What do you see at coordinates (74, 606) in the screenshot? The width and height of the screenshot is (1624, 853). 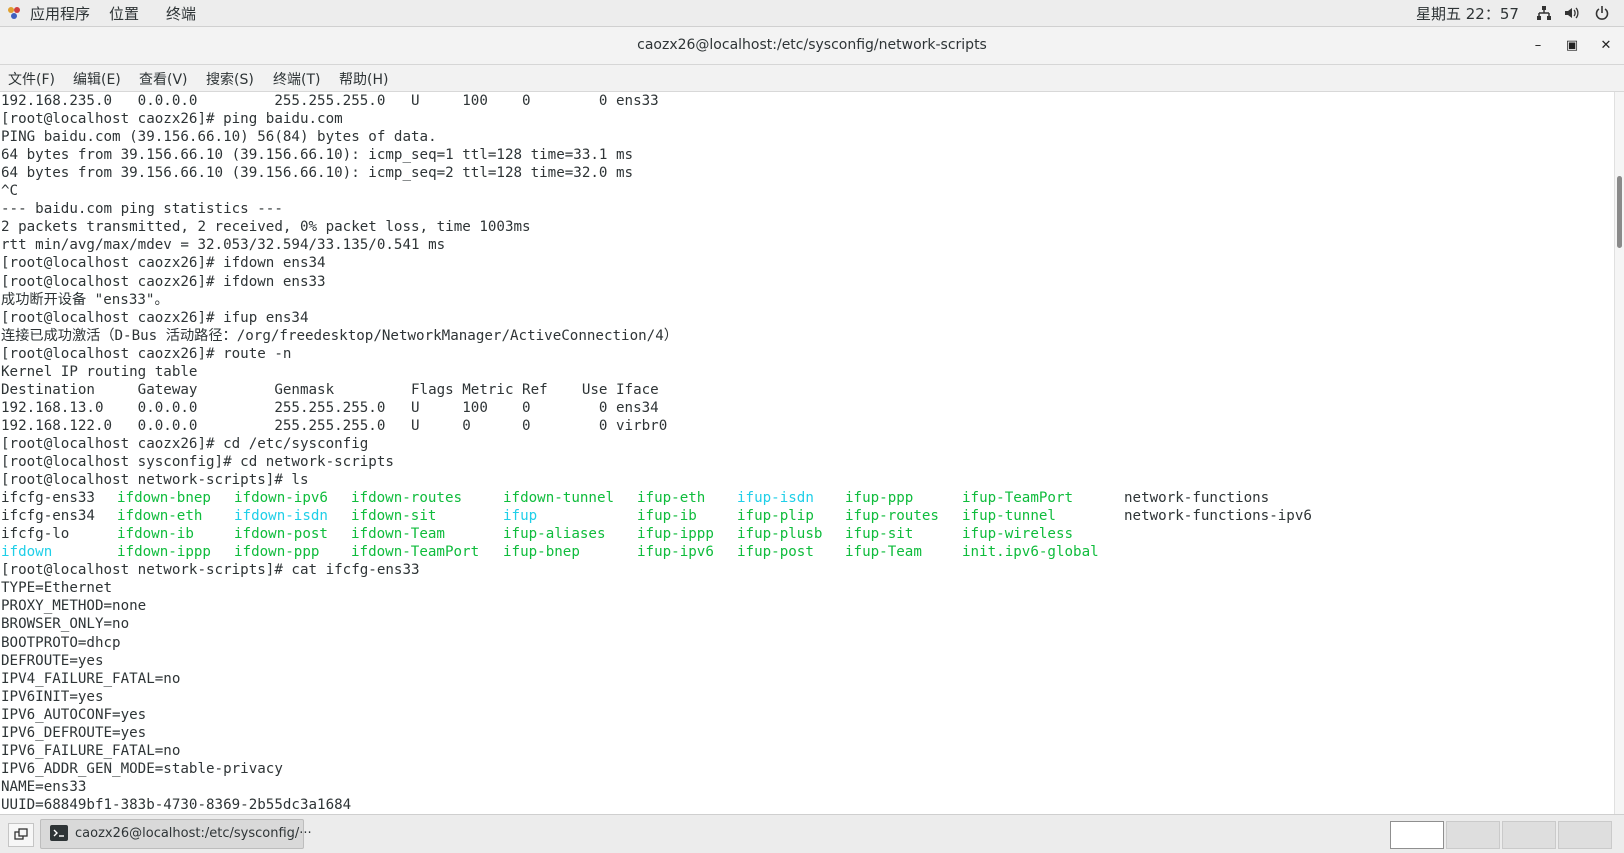 I see `terminal-line: PROXY_METHOD=none` at bounding box center [74, 606].